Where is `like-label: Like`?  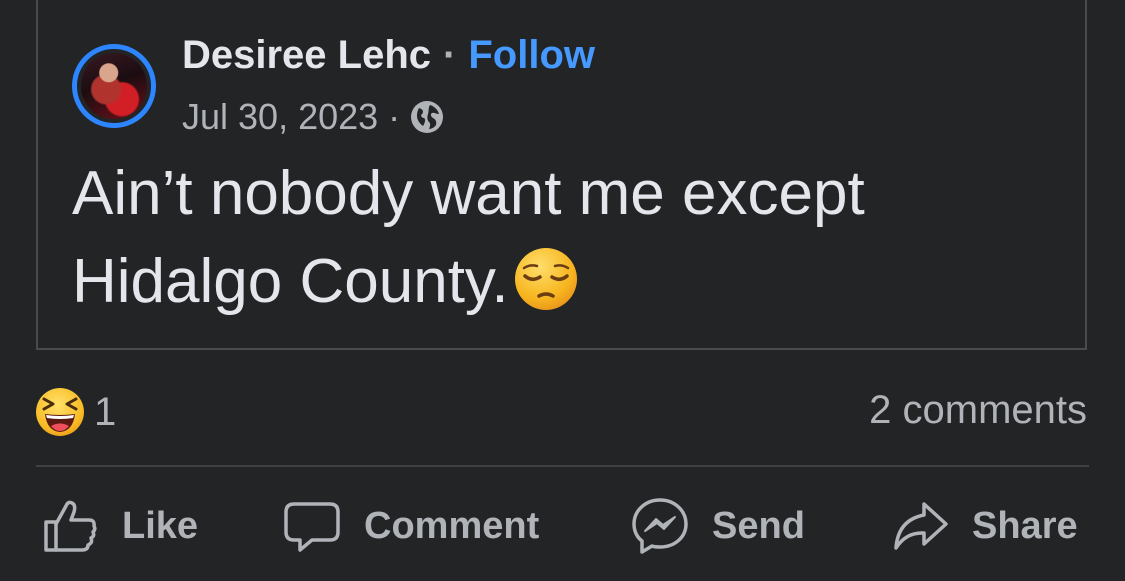
like-label: Like is located at coordinates (160, 525).